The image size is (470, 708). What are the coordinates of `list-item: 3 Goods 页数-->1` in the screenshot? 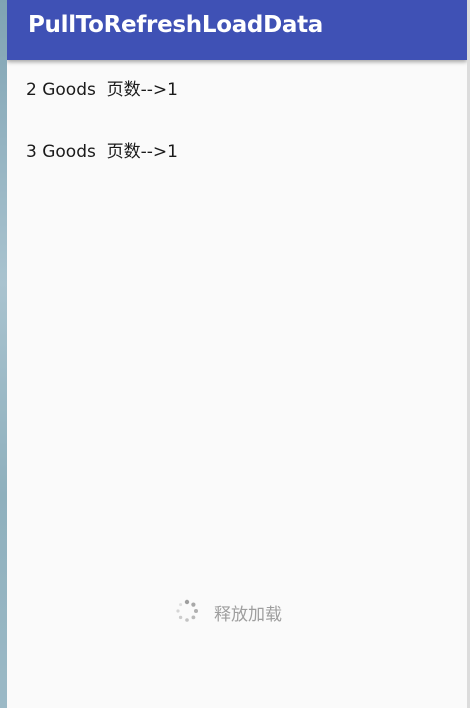 It's located at (237, 153).